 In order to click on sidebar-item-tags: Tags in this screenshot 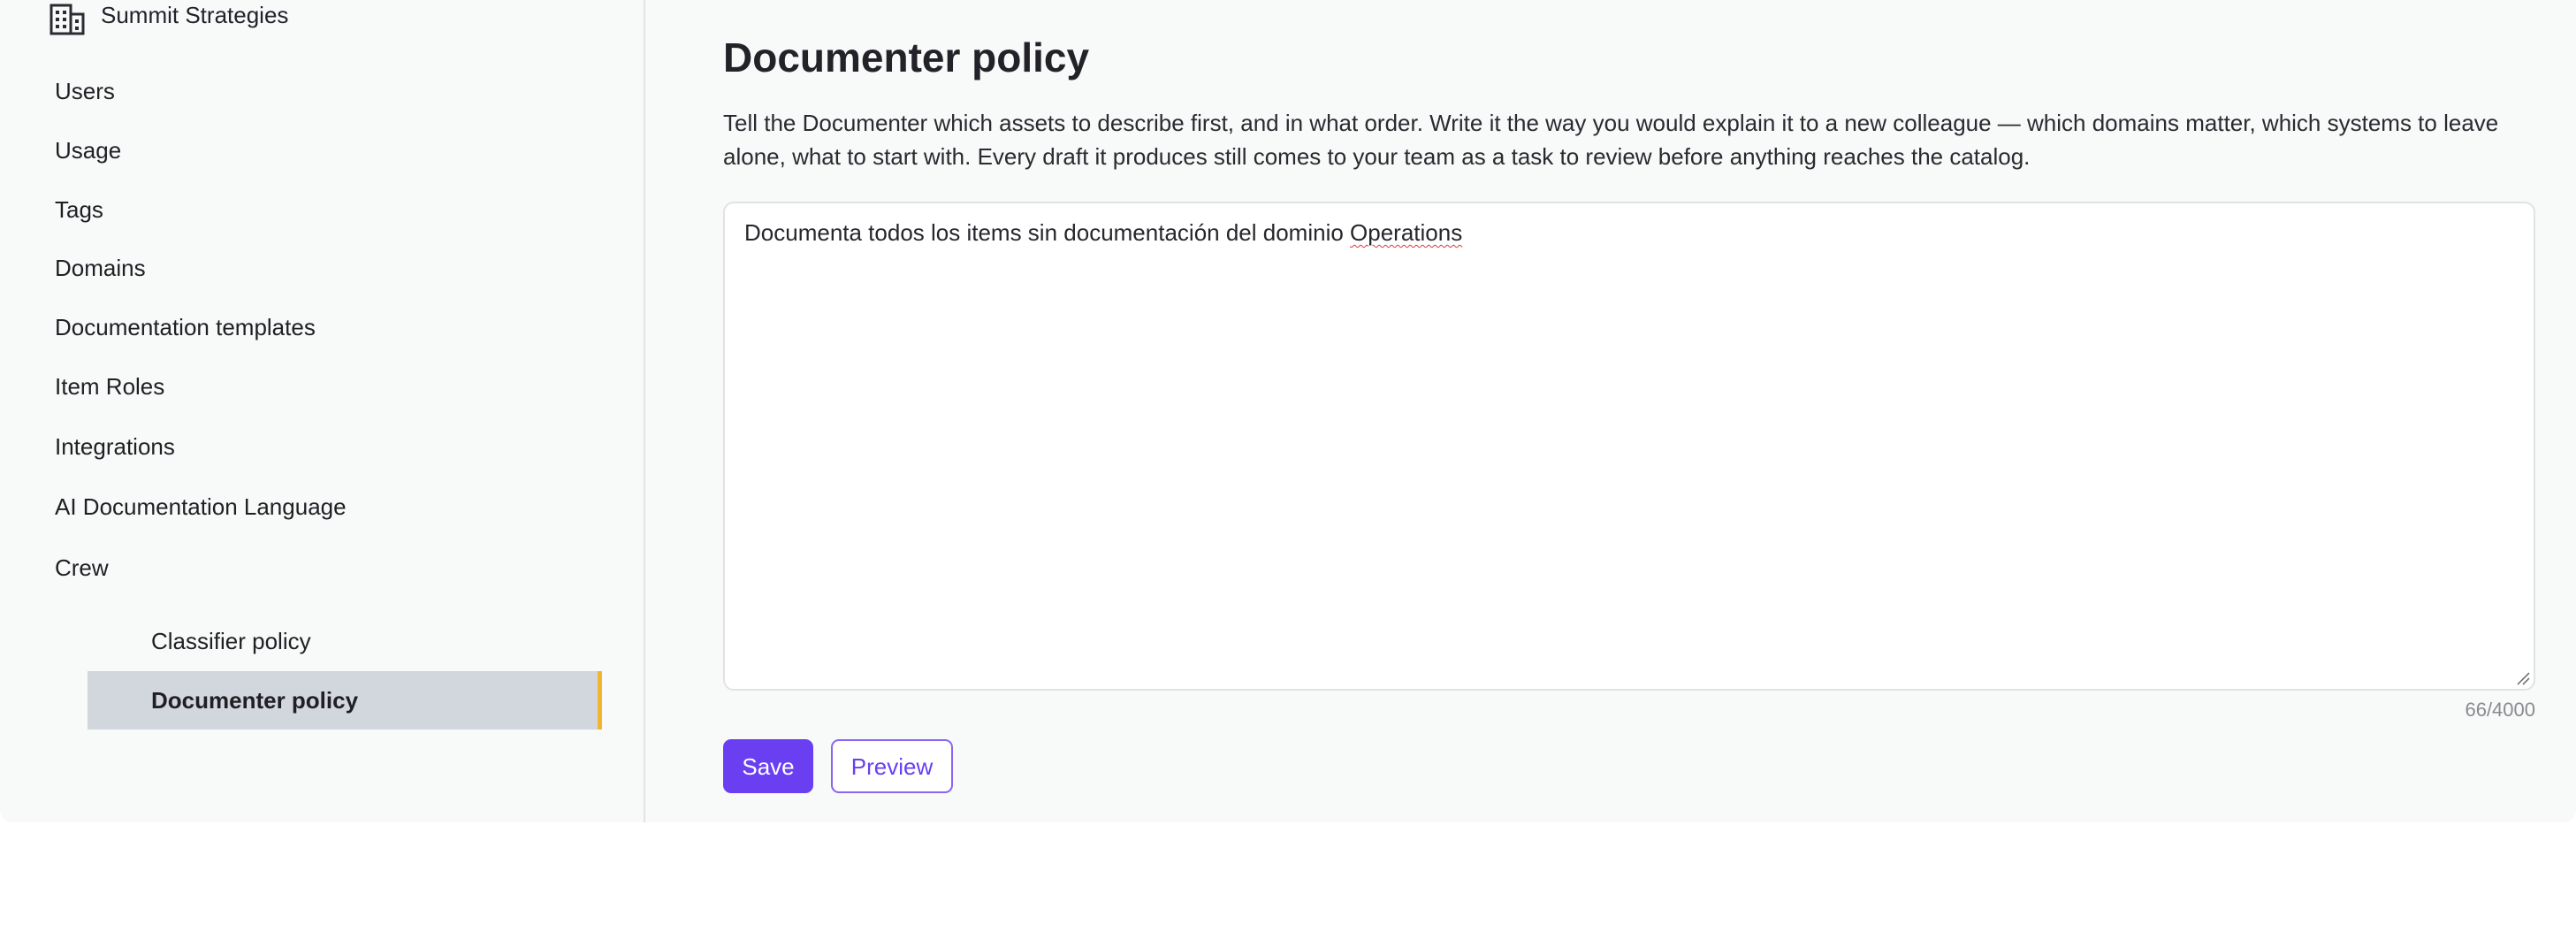, I will do `click(79, 210)`.